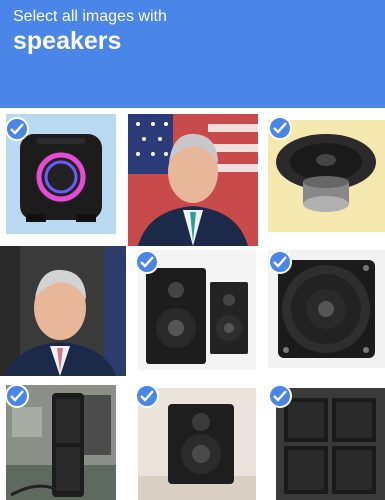 This screenshot has width=385, height=500. I want to click on image-tile-politician-portrait, so click(63, 311).